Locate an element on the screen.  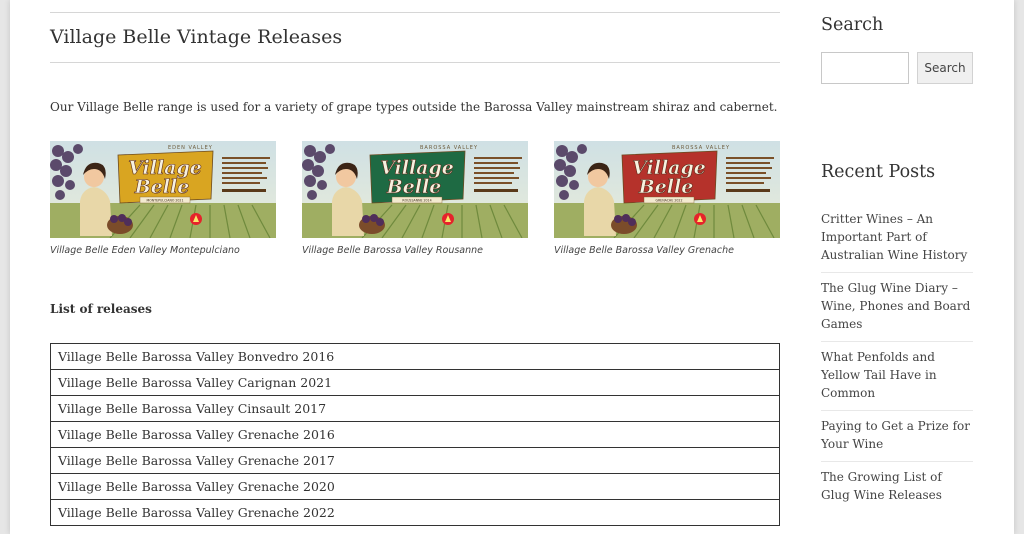
list-item: The Growing List of Glug Wine Releases is located at coordinates (897, 487).